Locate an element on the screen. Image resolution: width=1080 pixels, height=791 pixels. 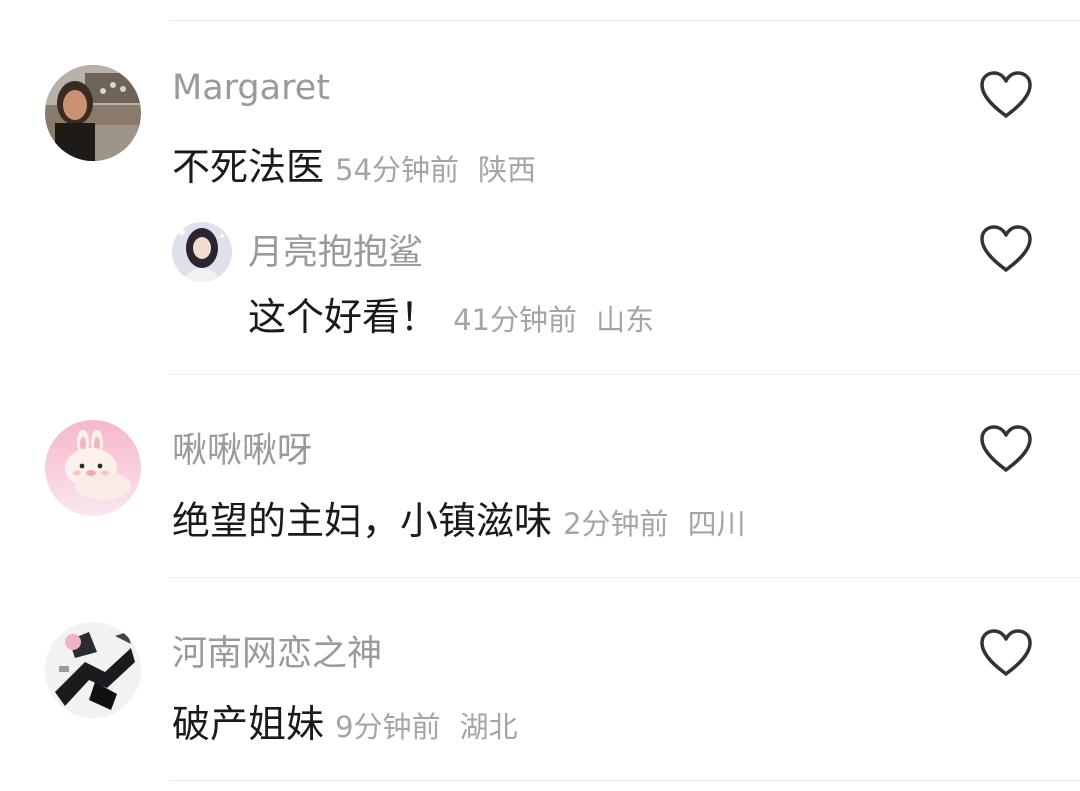
divider-top is located at coordinates (625, 20).